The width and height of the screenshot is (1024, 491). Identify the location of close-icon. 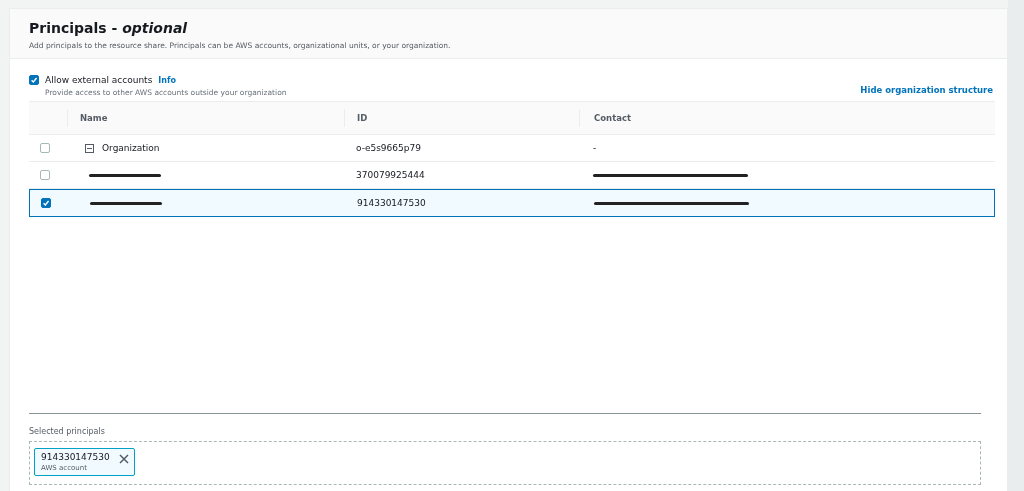
(123, 459).